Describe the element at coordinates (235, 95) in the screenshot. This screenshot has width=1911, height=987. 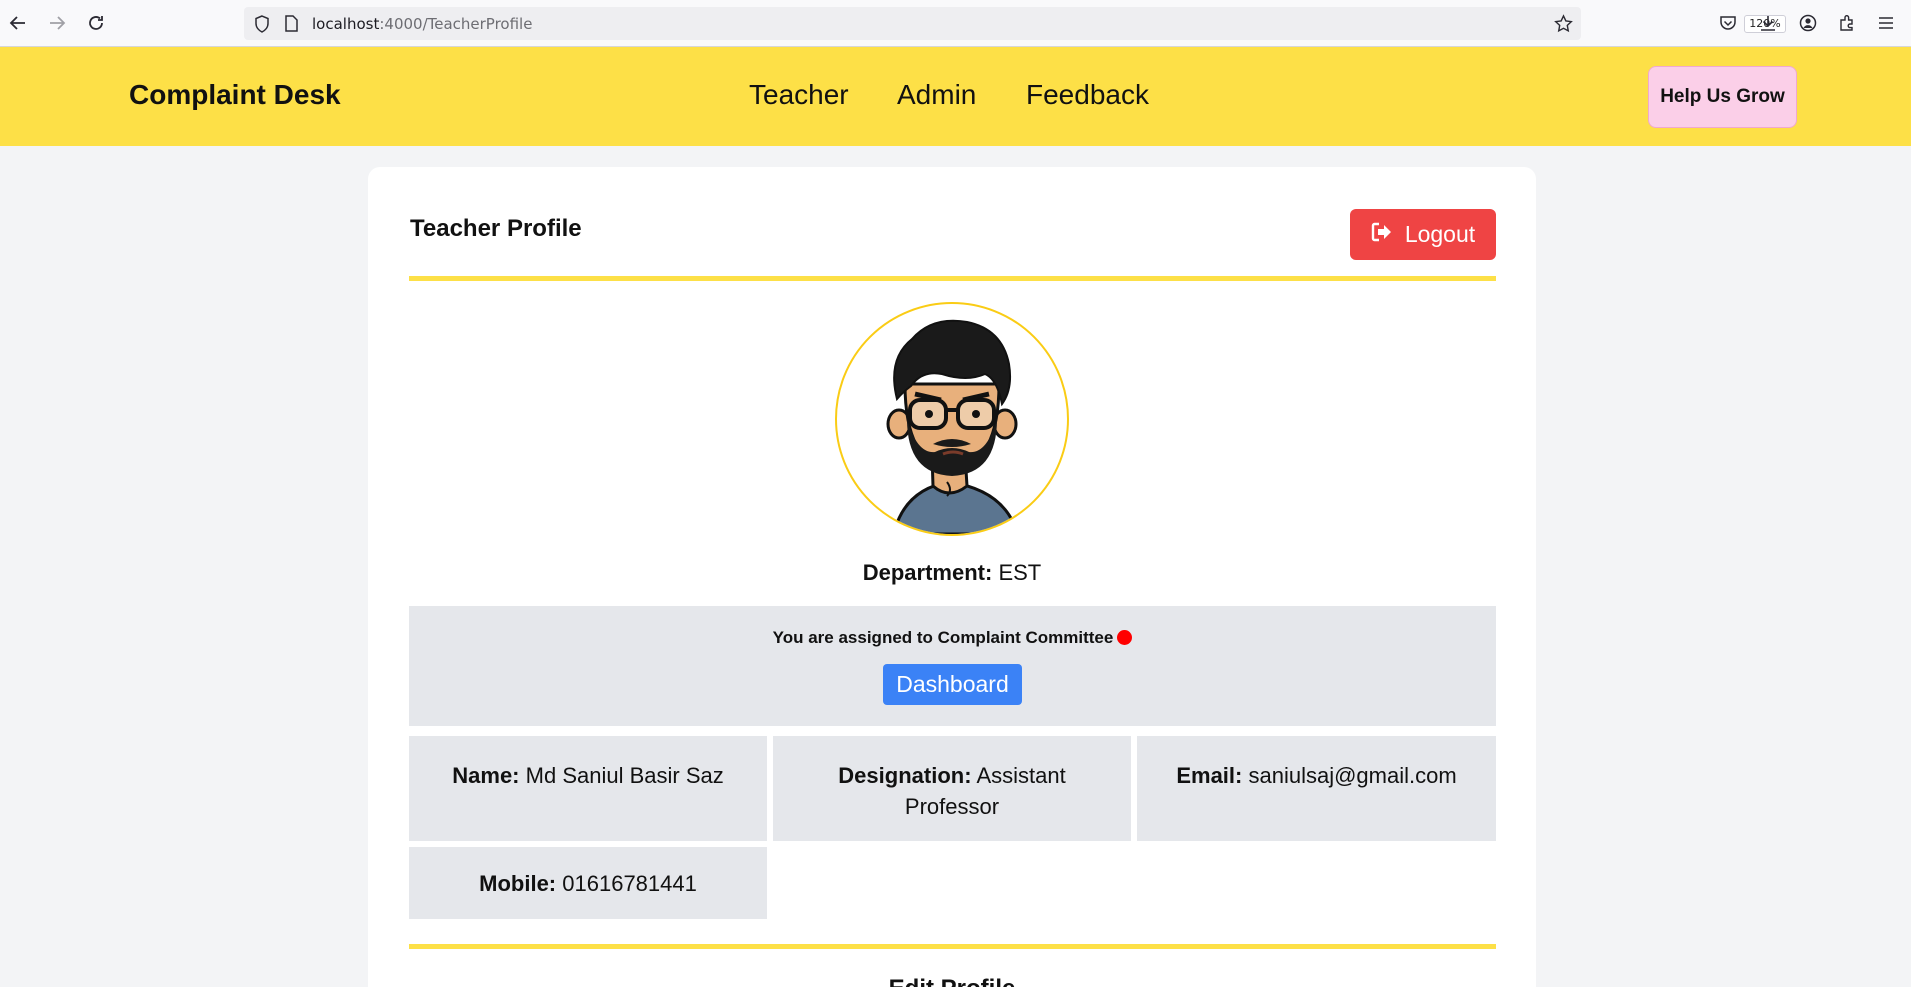
I see `brand-logo: Complaint Desk` at that location.